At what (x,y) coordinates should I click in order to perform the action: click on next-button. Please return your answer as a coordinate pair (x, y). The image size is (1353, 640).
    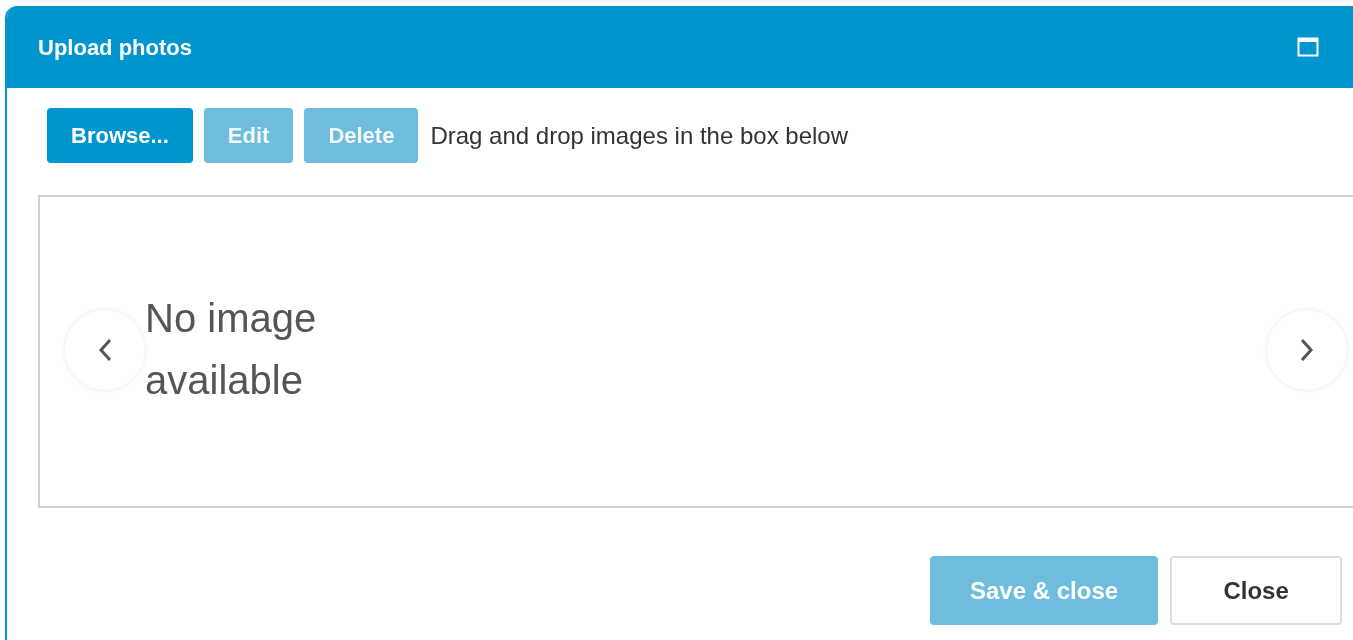
    Looking at the image, I should click on (1307, 350).